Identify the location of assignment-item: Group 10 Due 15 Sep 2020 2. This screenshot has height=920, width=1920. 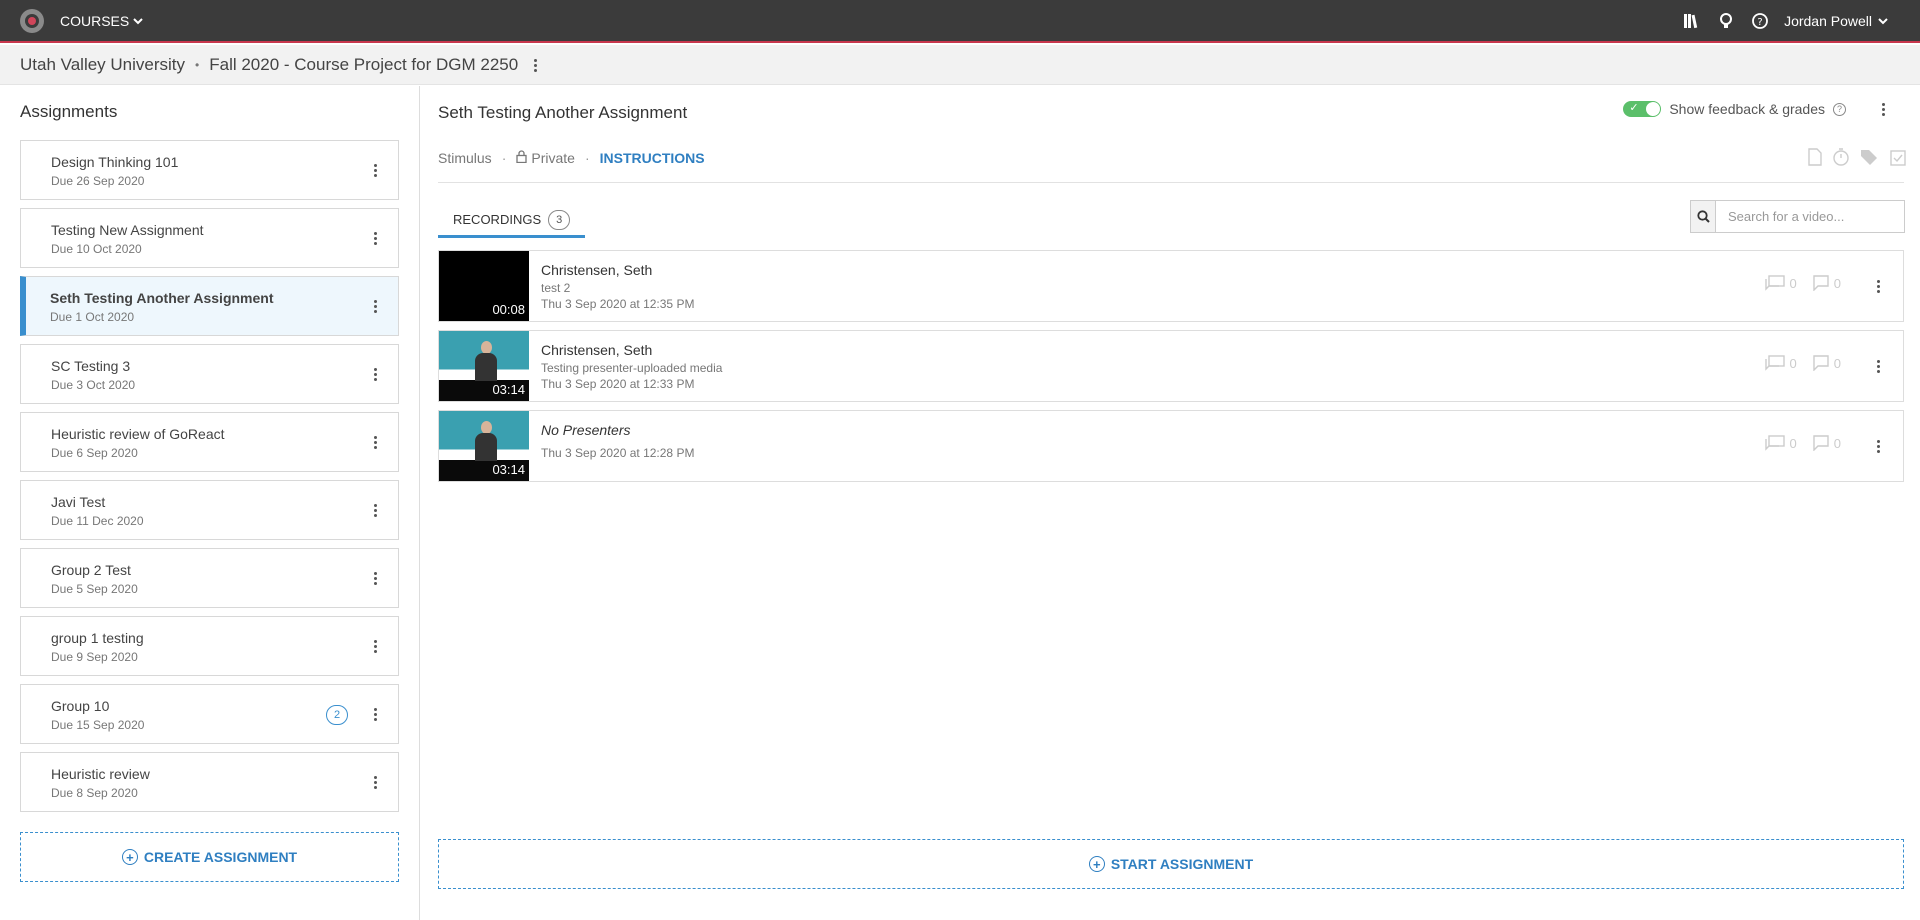
(209, 714).